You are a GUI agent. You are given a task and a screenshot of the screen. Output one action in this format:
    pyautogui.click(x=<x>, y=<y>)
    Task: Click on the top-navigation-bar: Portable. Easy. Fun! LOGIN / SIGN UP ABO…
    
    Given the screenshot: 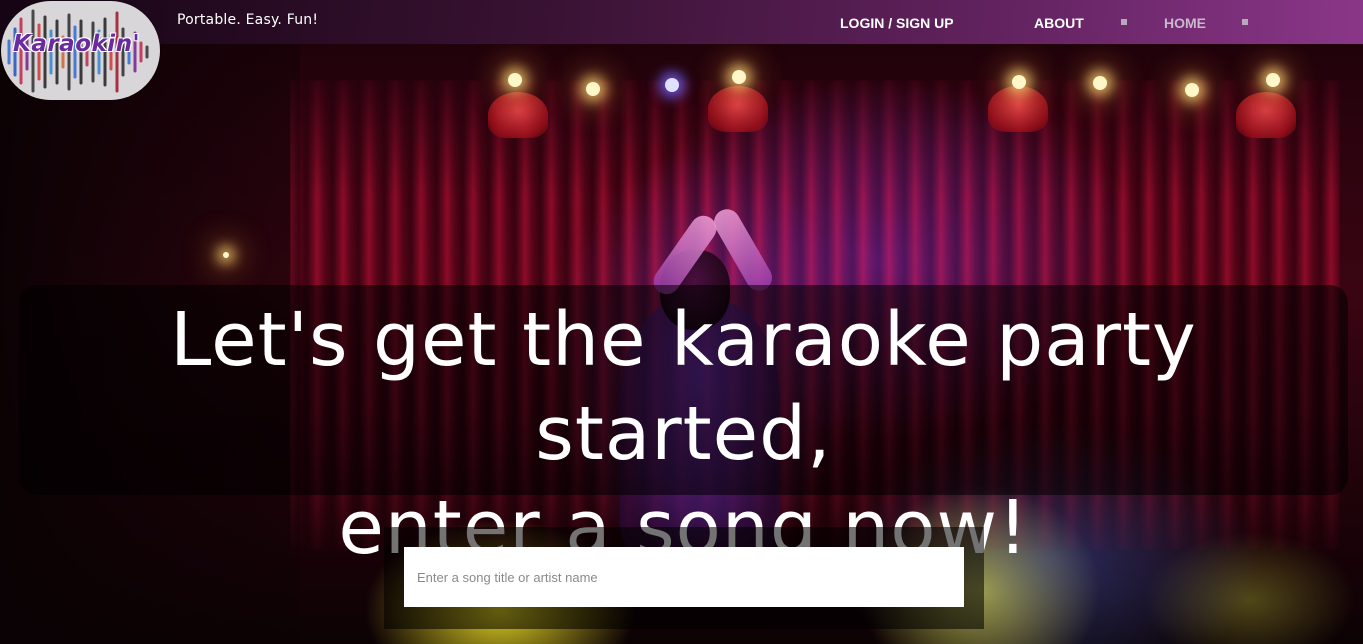 What is the action you would take?
    pyautogui.click(x=681, y=22)
    